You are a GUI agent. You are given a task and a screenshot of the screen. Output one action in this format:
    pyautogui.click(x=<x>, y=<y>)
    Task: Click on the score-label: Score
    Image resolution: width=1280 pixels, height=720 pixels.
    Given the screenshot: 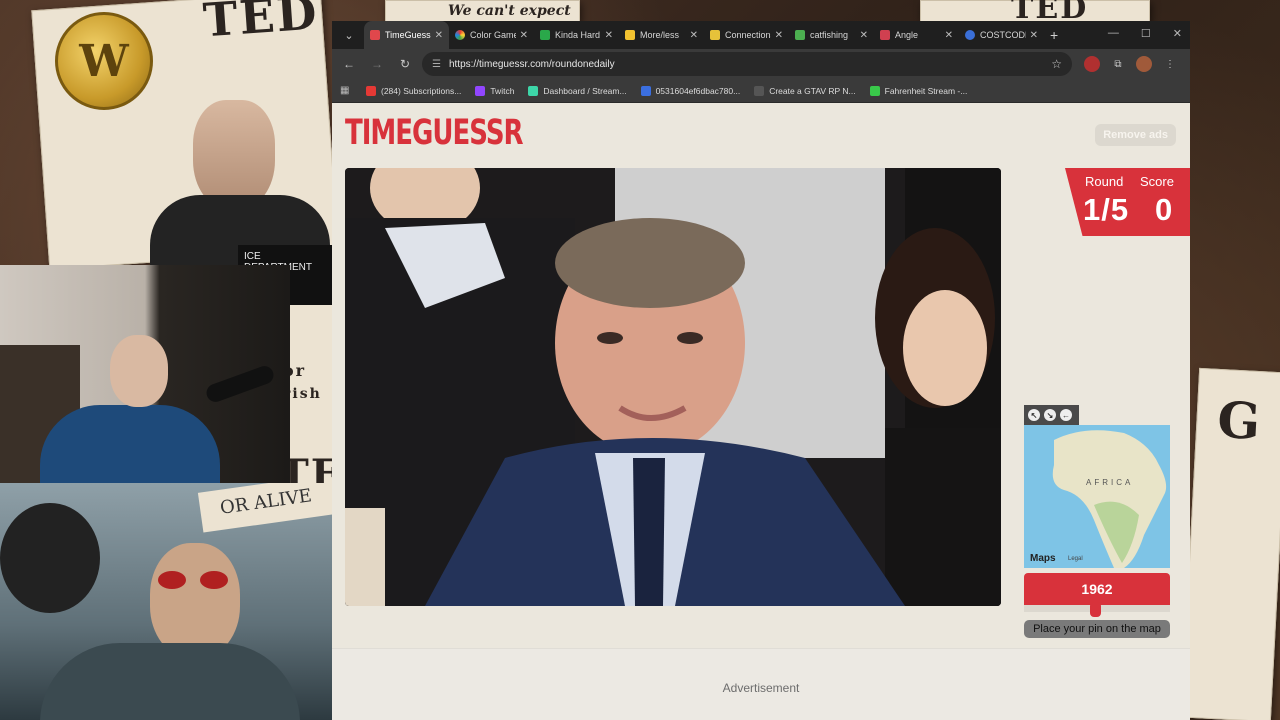 What is the action you would take?
    pyautogui.click(x=1157, y=181)
    